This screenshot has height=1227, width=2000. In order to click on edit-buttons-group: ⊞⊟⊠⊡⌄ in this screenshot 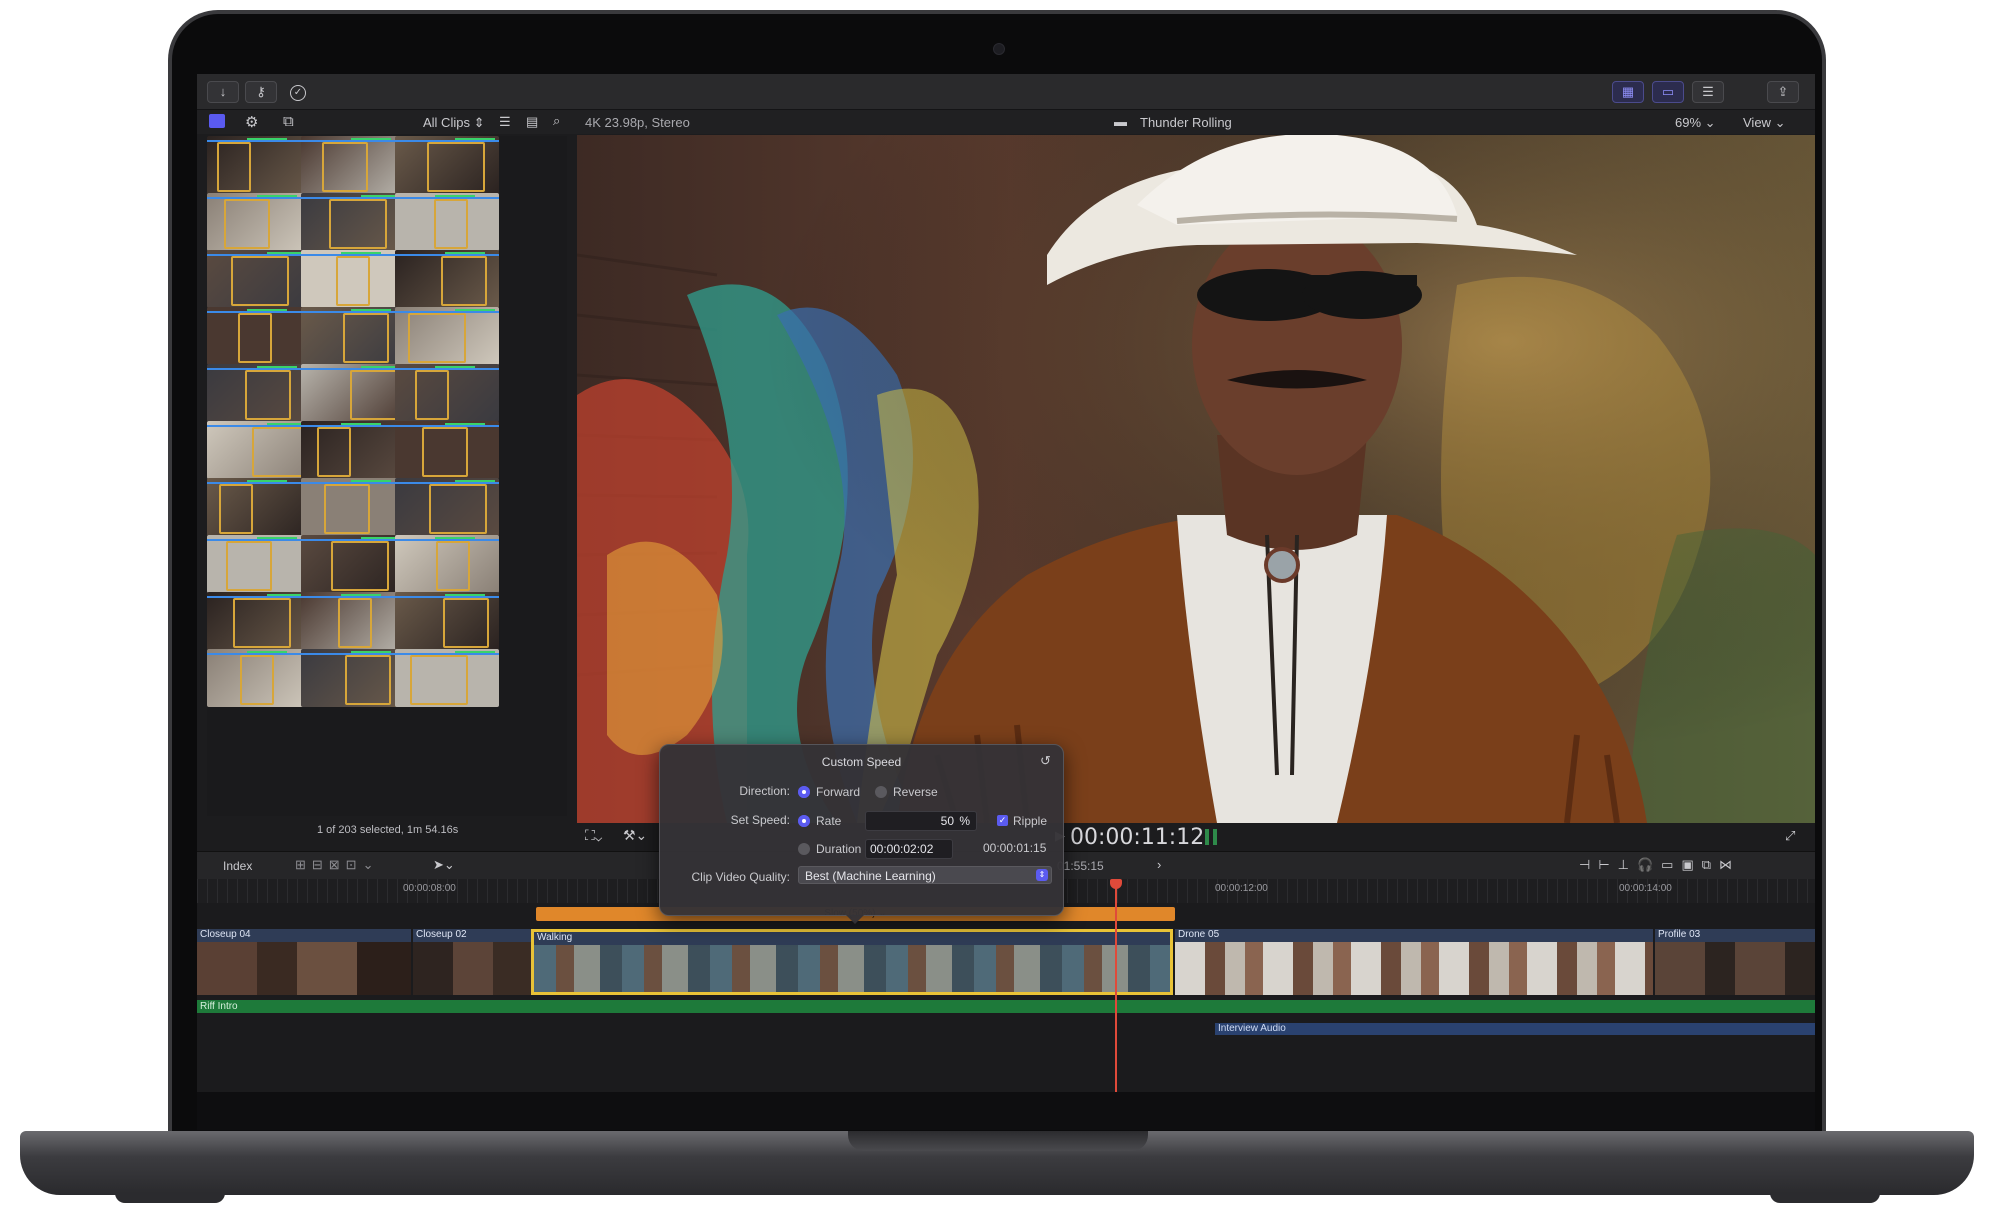, I will do `click(337, 865)`.